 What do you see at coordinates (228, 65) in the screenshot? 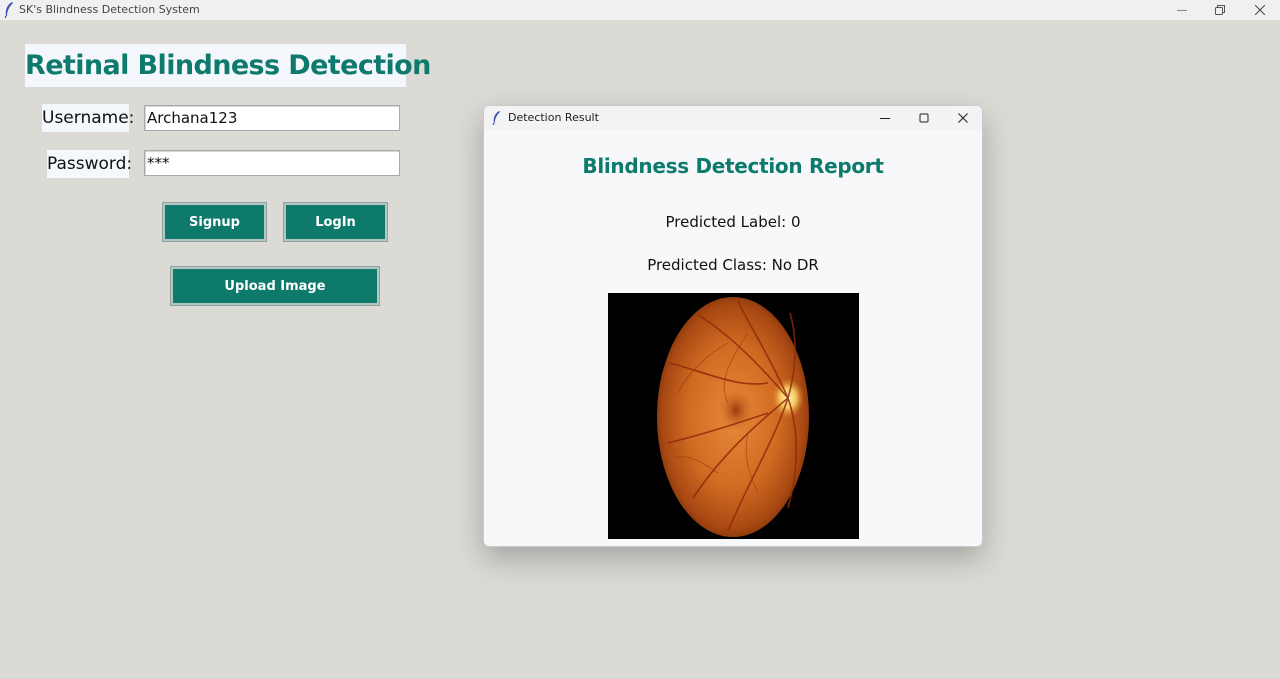
I see `app-title: Retinal Blindness Detection` at bounding box center [228, 65].